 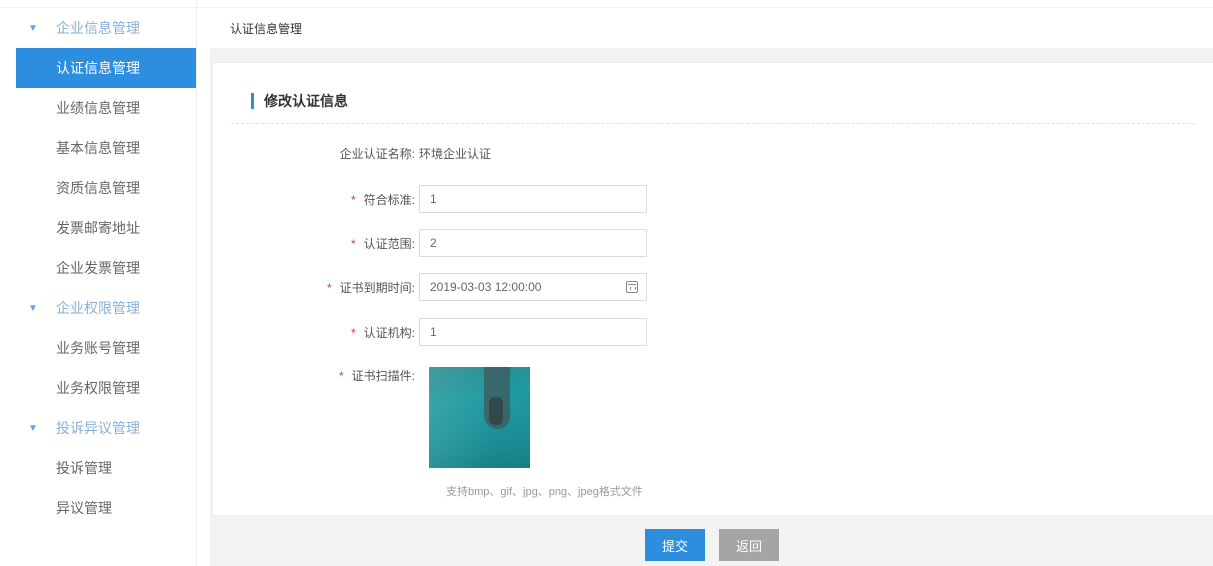 What do you see at coordinates (455, 154) in the screenshot?
I see `company-cert-name-value: 环境企业认证` at bounding box center [455, 154].